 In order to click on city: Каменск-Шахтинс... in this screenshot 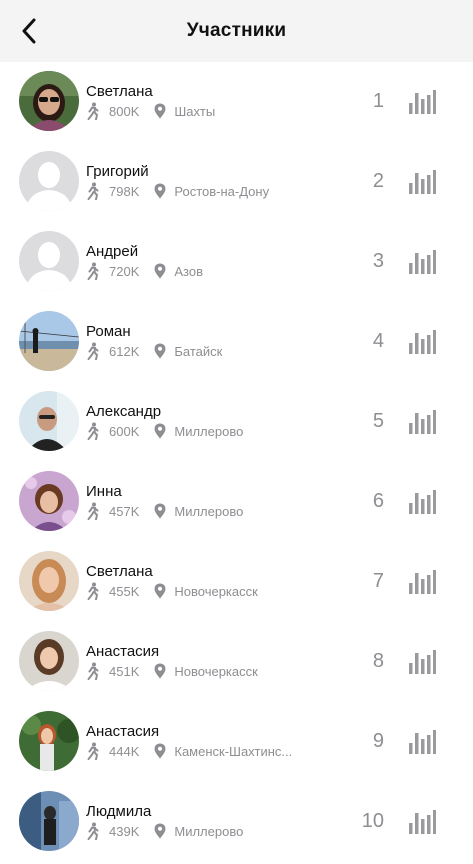, I will do `click(233, 751)`.